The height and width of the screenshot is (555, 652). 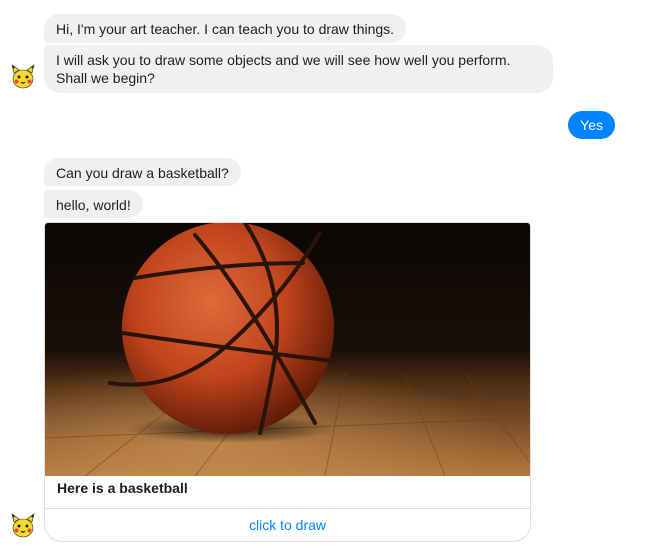 I want to click on card-title: Here is a basketball, so click(x=122, y=488).